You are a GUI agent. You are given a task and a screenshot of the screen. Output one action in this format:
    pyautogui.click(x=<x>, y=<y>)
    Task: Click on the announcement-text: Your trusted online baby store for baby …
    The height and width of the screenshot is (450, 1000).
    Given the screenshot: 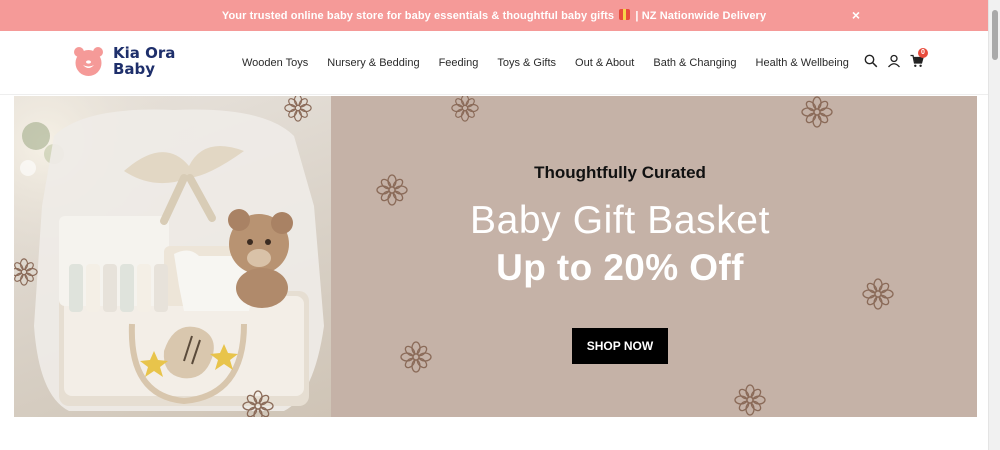 What is the action you would take?
    pyautogui.click(x=494, y=15)
    